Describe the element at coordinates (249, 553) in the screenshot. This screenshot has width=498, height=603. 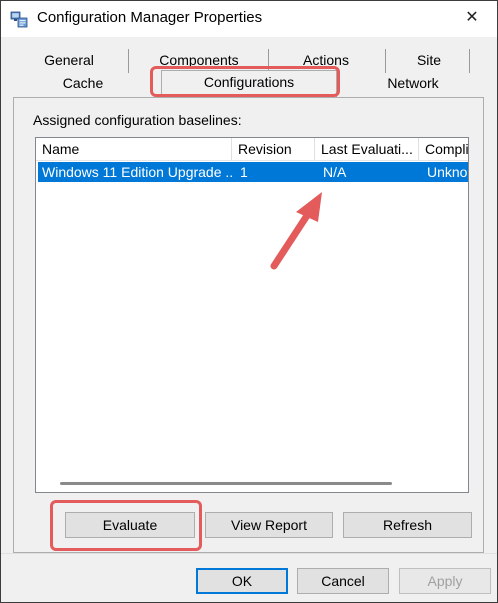
I see `footer-divider` at that location.